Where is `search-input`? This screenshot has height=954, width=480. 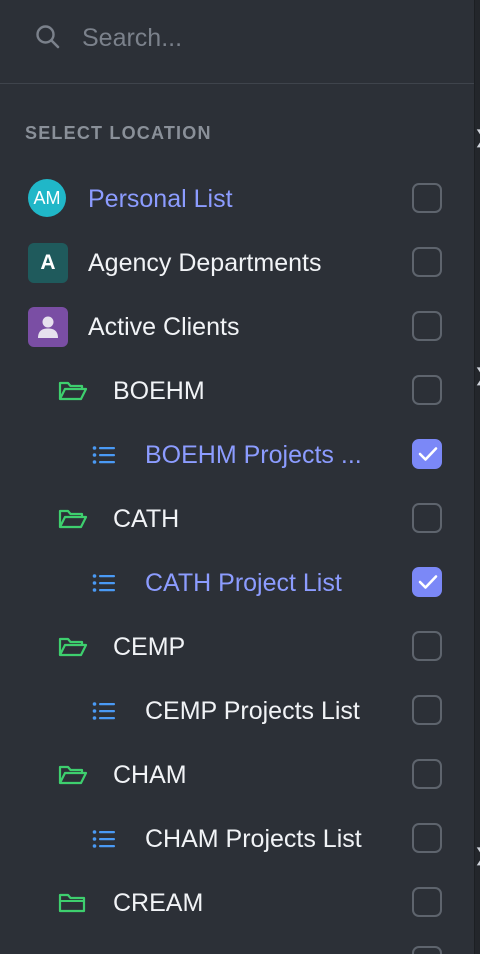
search-input is located at coordinates (262, 38).